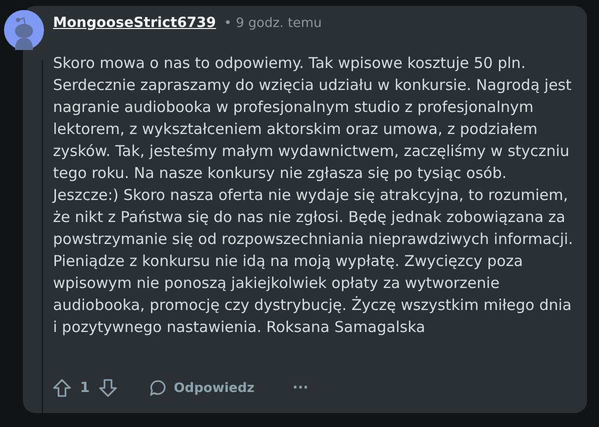  I want to click on reply-button: Odpowiedz, so click(201, 388).